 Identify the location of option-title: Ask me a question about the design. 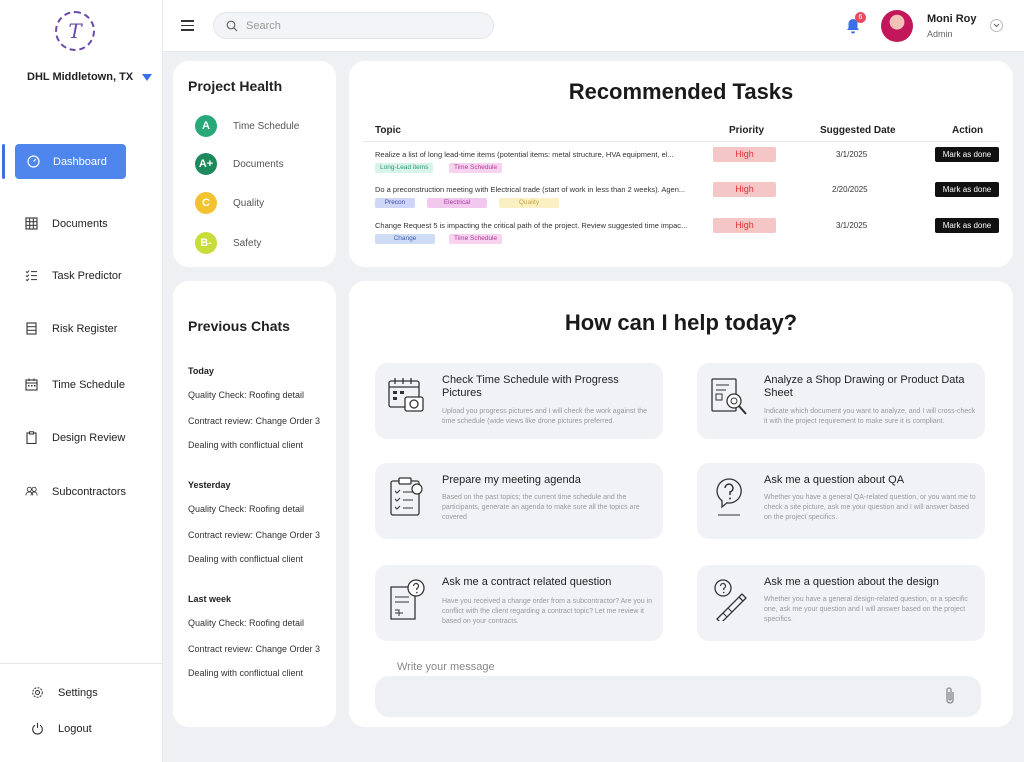
(851, 582).